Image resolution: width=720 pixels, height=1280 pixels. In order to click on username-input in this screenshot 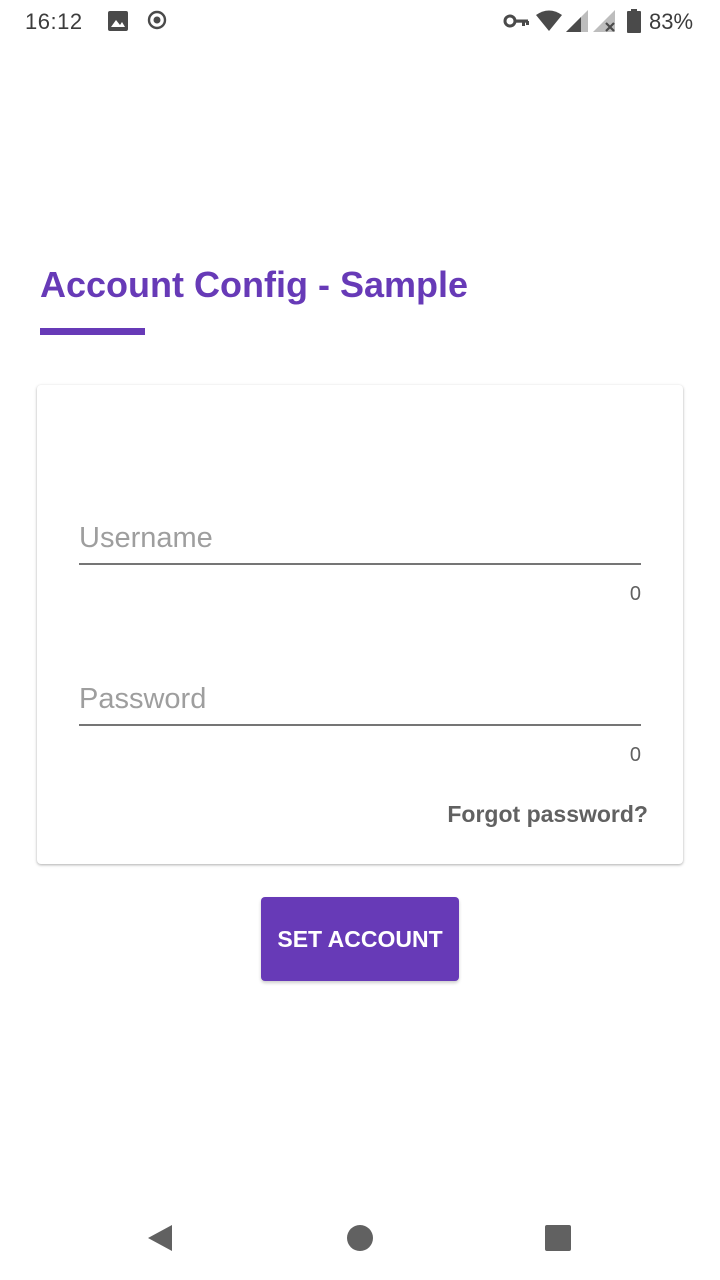, I will do `click(360, 542)`.